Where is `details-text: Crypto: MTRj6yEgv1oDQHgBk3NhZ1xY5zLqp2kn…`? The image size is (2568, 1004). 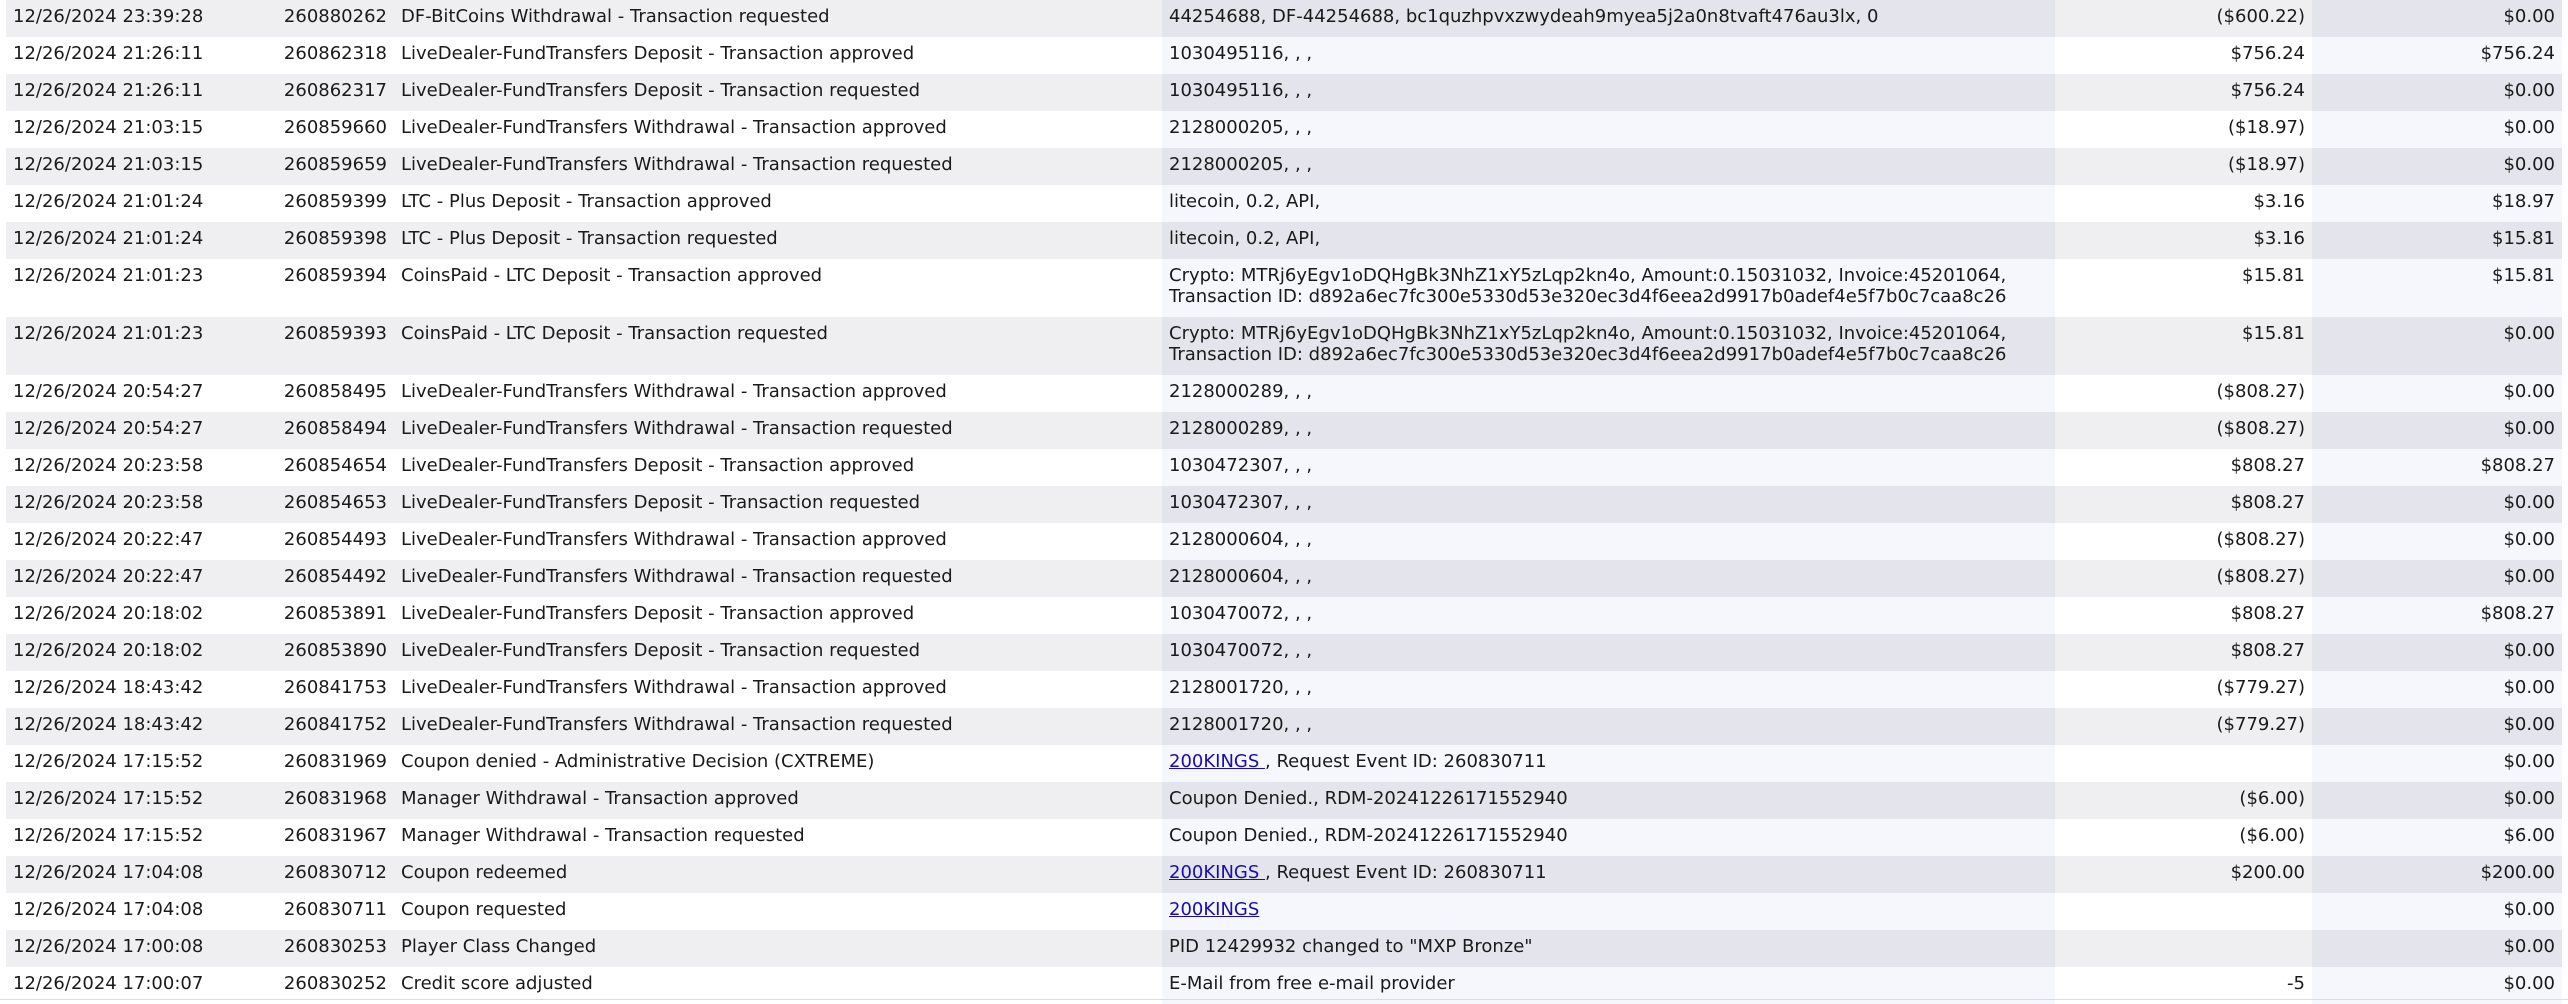 details-text: Crypto: MTRj6yEgv1oDQHgBk3NhZ1xY5zLqp2kn… is located at coordinates (1588, 275).